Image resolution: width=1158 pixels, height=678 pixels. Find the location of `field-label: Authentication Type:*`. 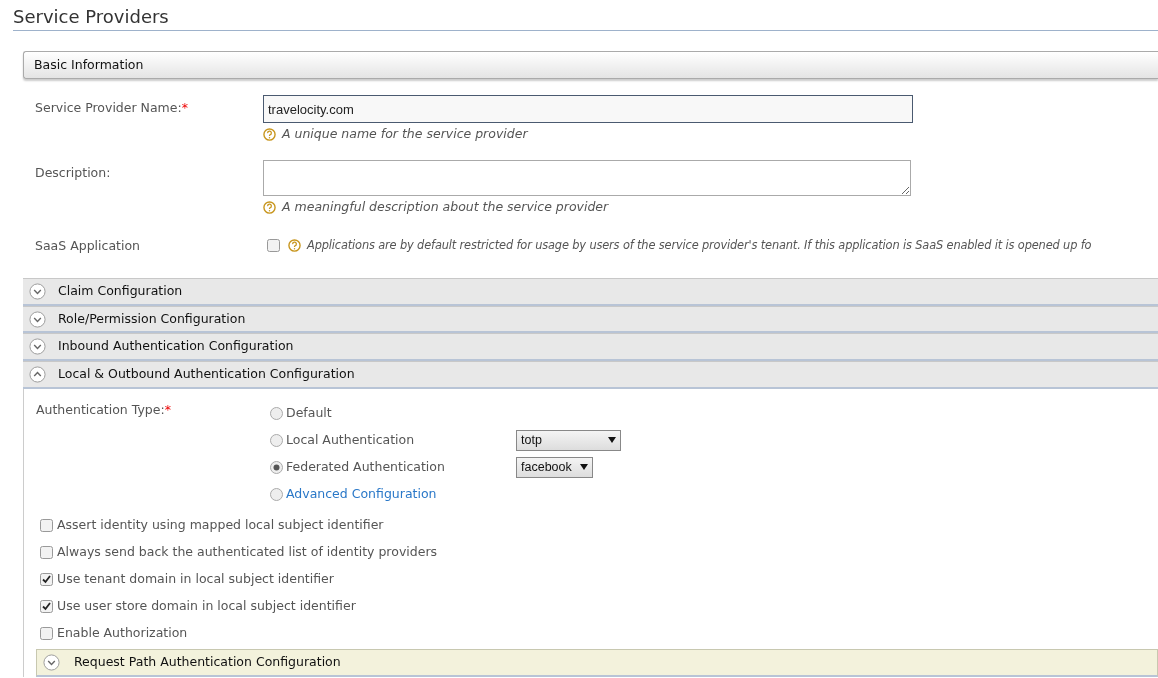

field-label: Authentication Type:* is located at coordinates (104, 409).